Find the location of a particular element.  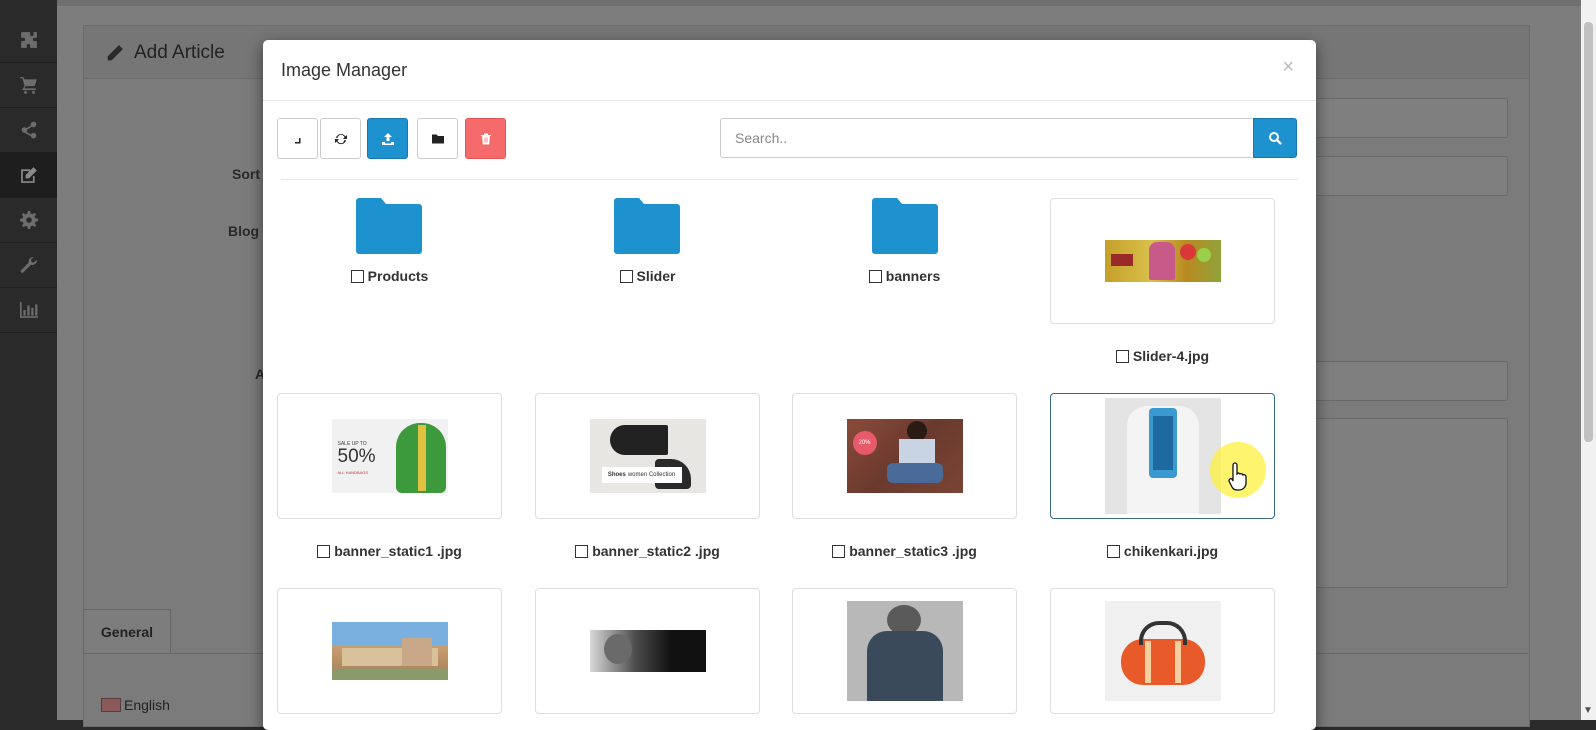

discount-badge: 20% is located at coordinates (864, 443).